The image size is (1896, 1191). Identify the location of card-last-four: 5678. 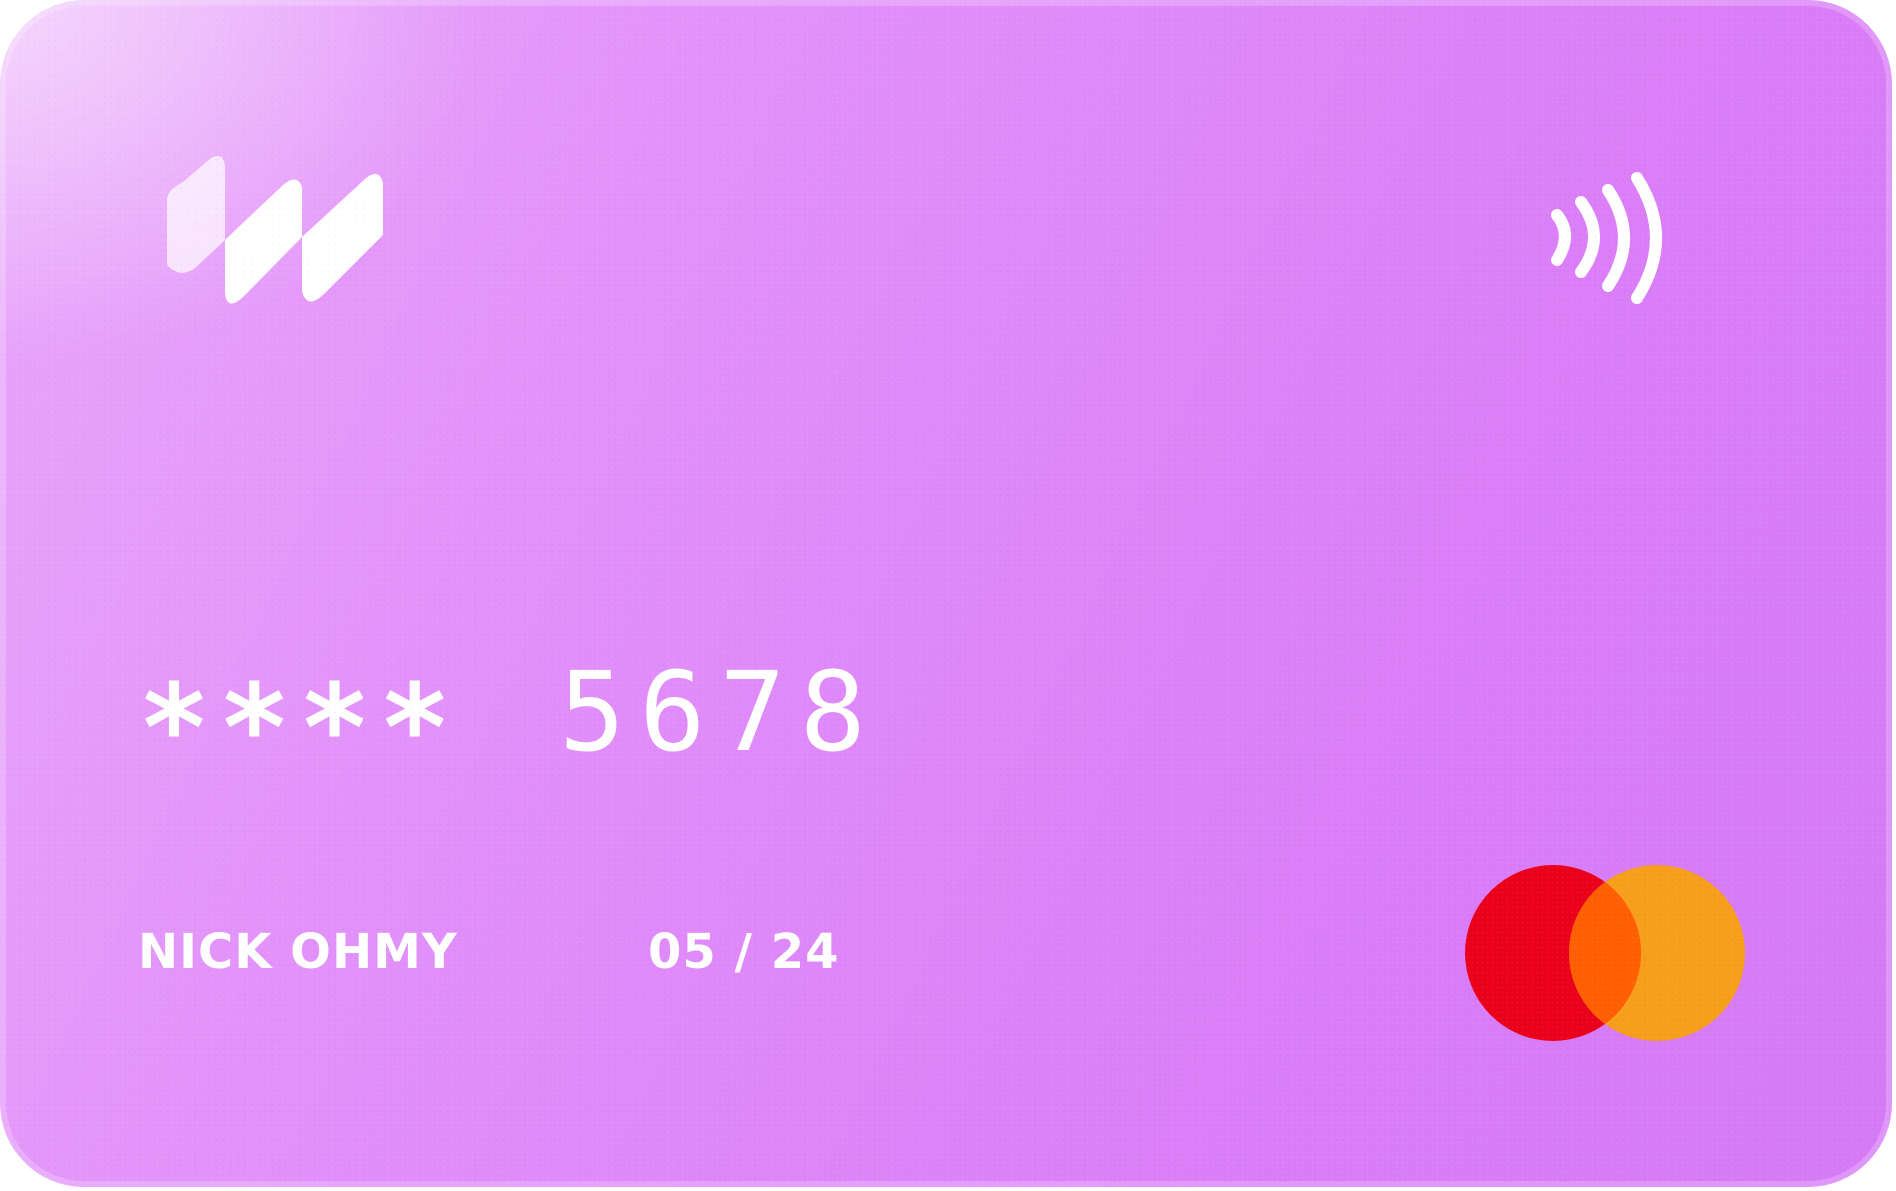
(719, 712).